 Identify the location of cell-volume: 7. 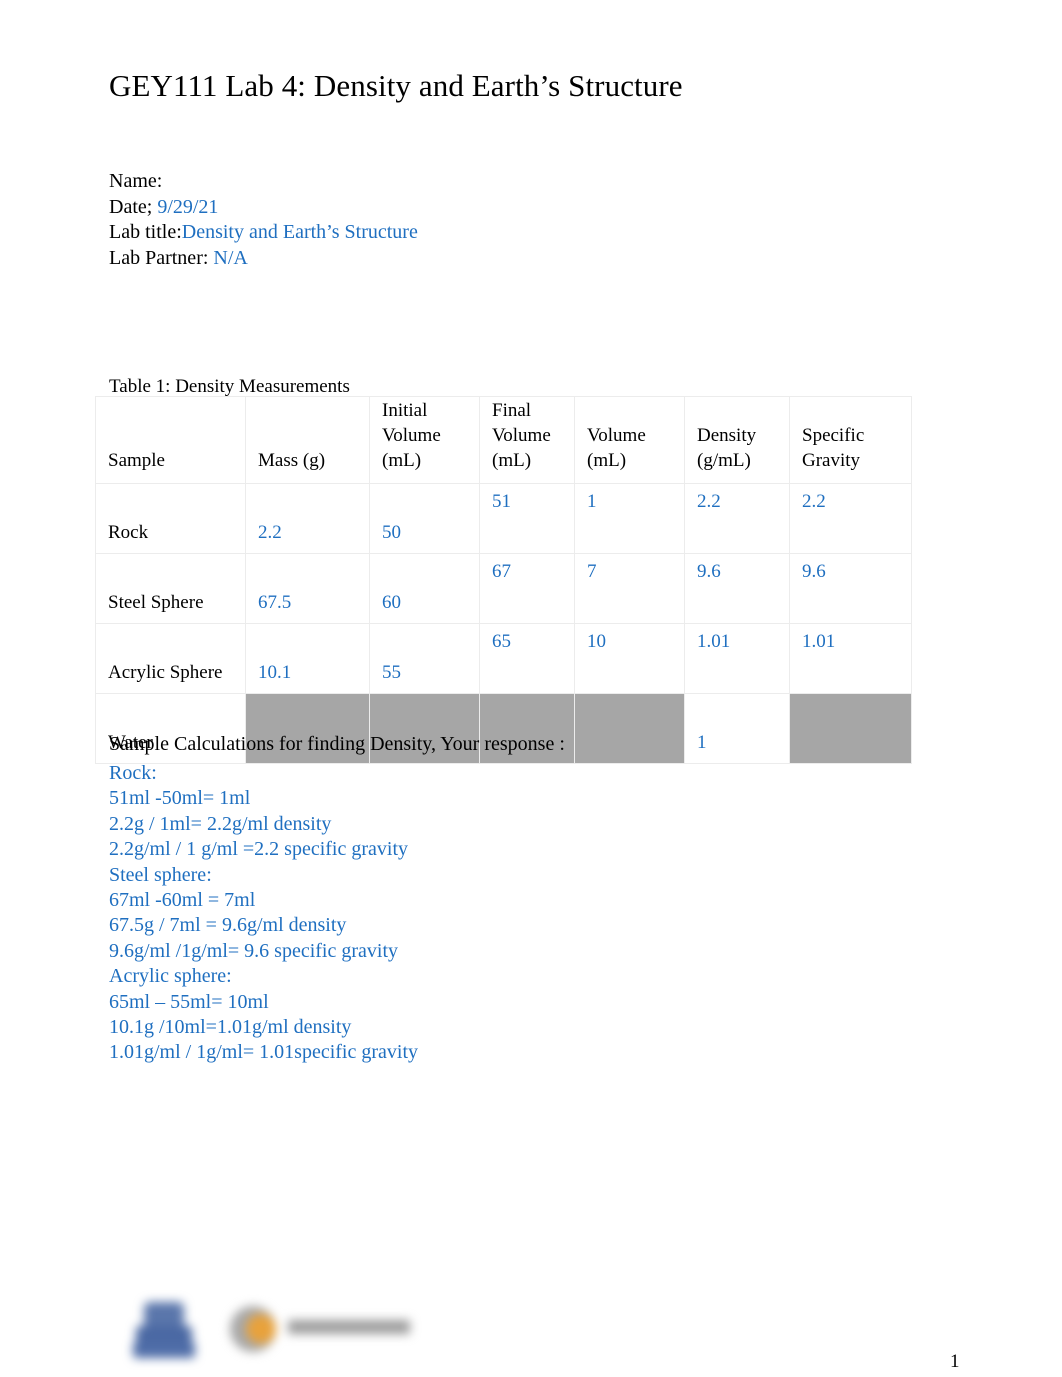
(629, 588).